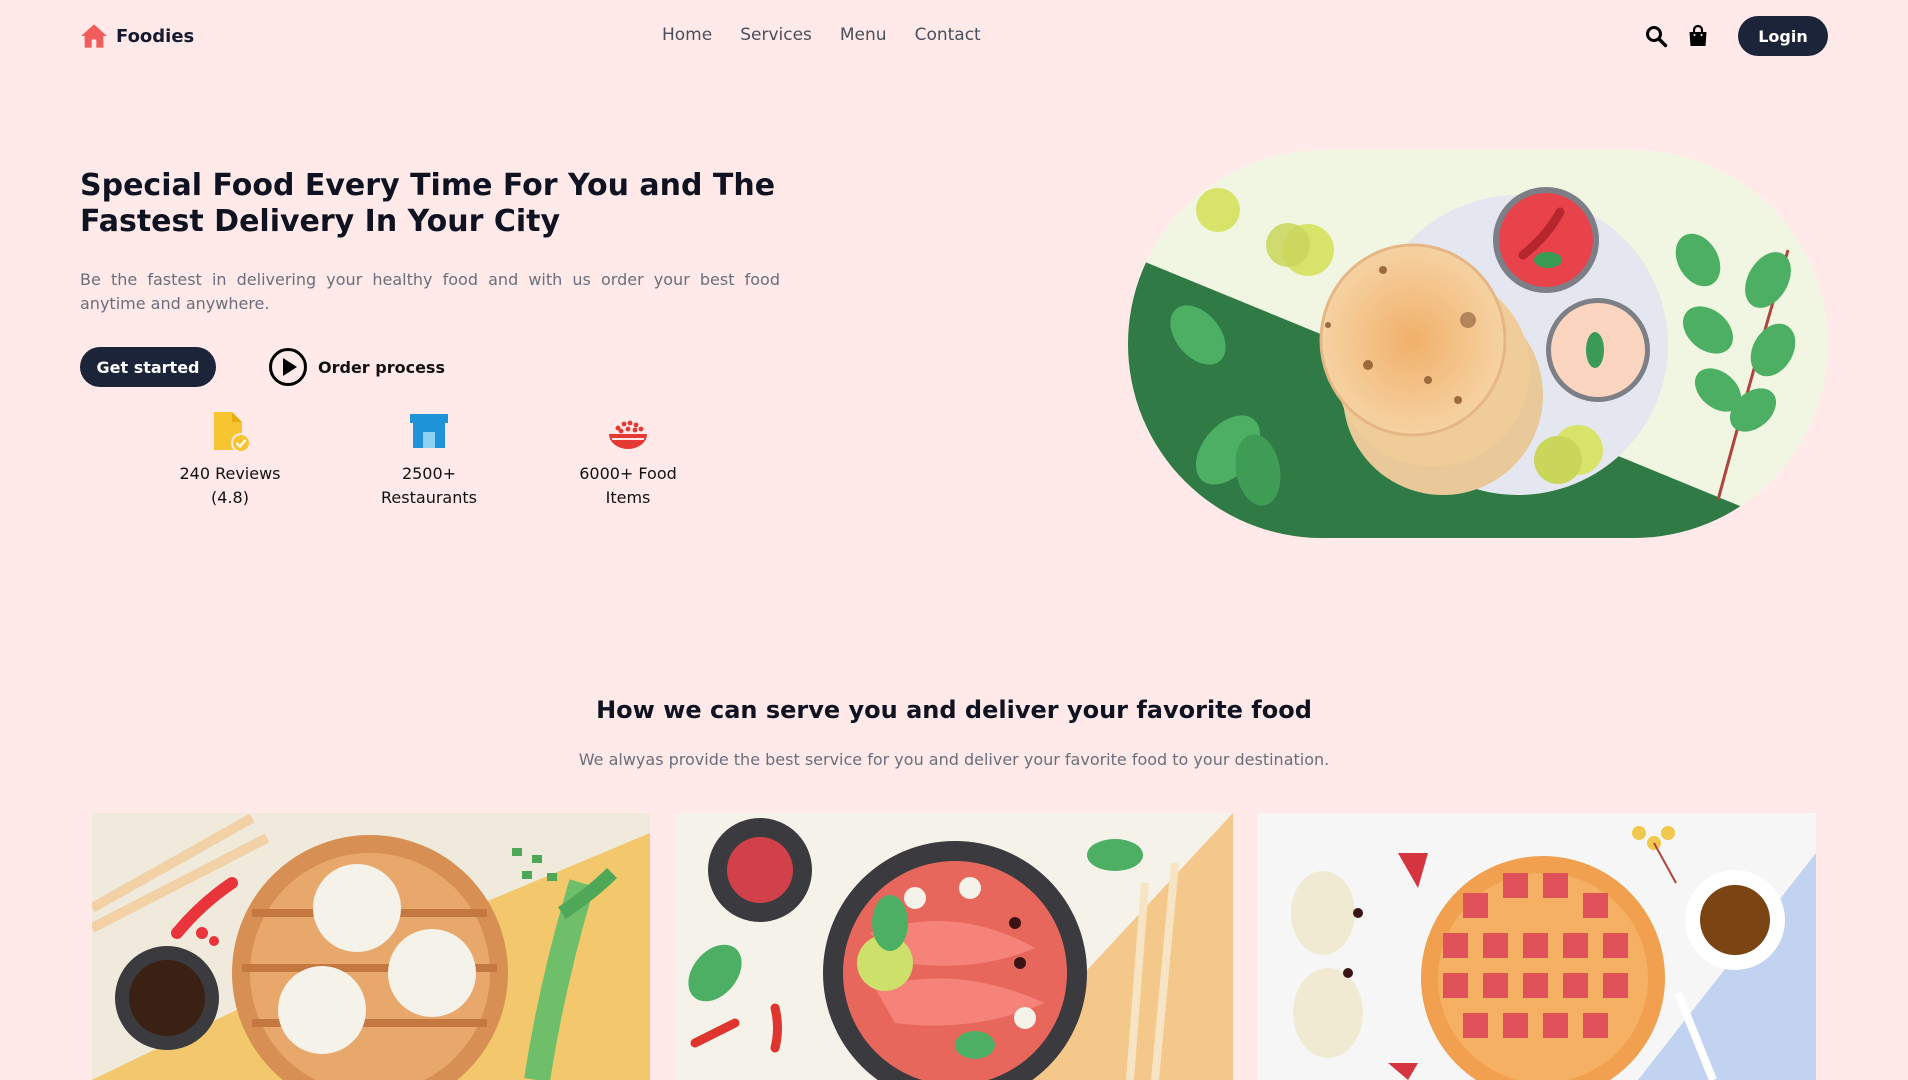 The height and width of the screenshot is (1080, 1908). I want to click on get-started-button: Get started, so click(148, 367).